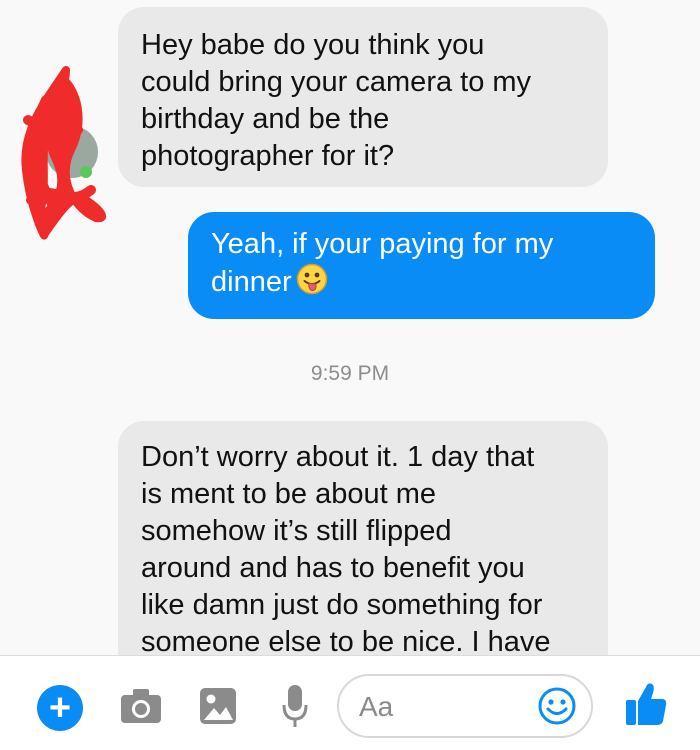 This screenshot has width=700, height=750. What do you see at coordinates (218, 706) in the screenshot?
I see `image-icon` at bounding box center [218, 706].